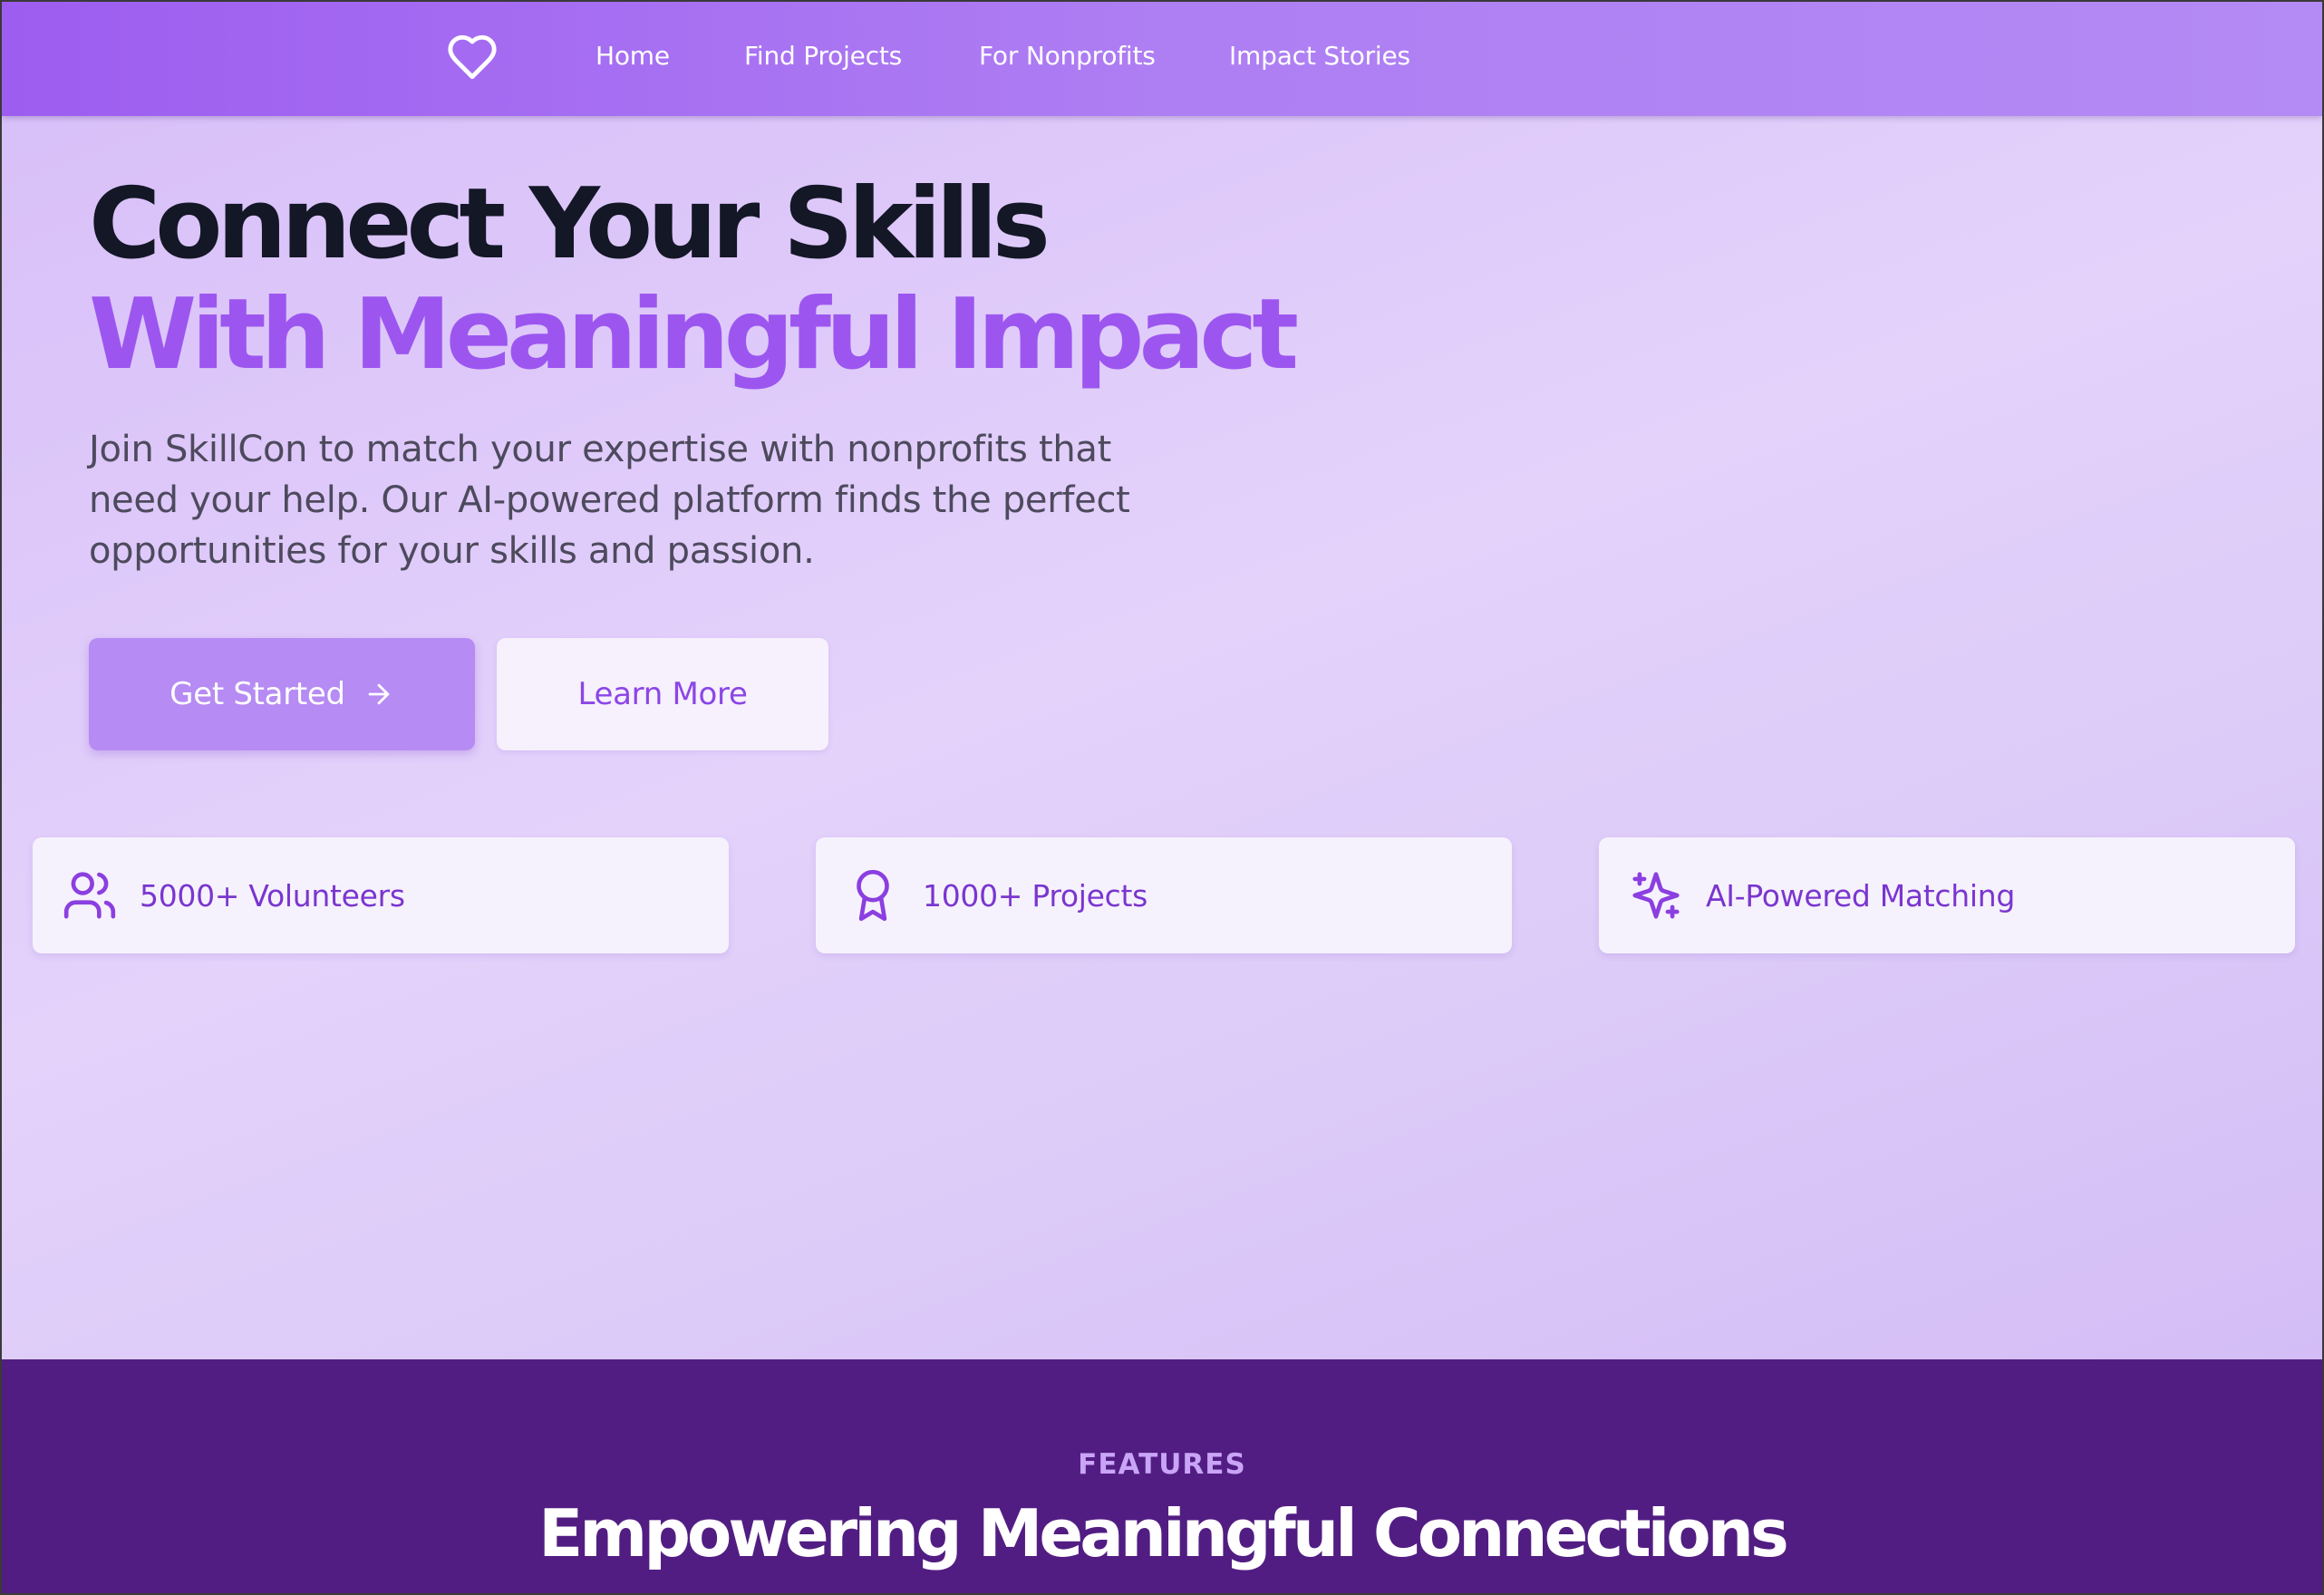 Image resolution: width=2324 pixels, height=1595 pixels. Describe the element at coordinates (1319, 56) in the screenshot. I see `nav-link-impact-stories: Impact Stories` at that location.